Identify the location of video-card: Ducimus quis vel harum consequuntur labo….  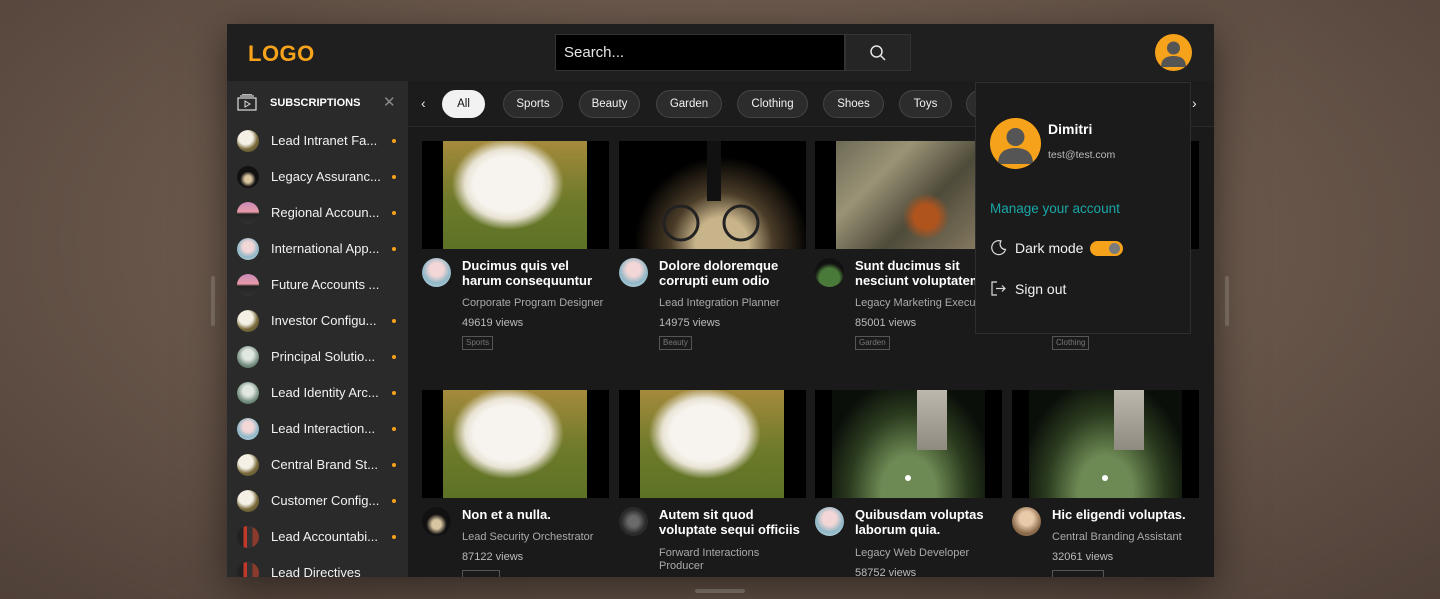
(515, 245).